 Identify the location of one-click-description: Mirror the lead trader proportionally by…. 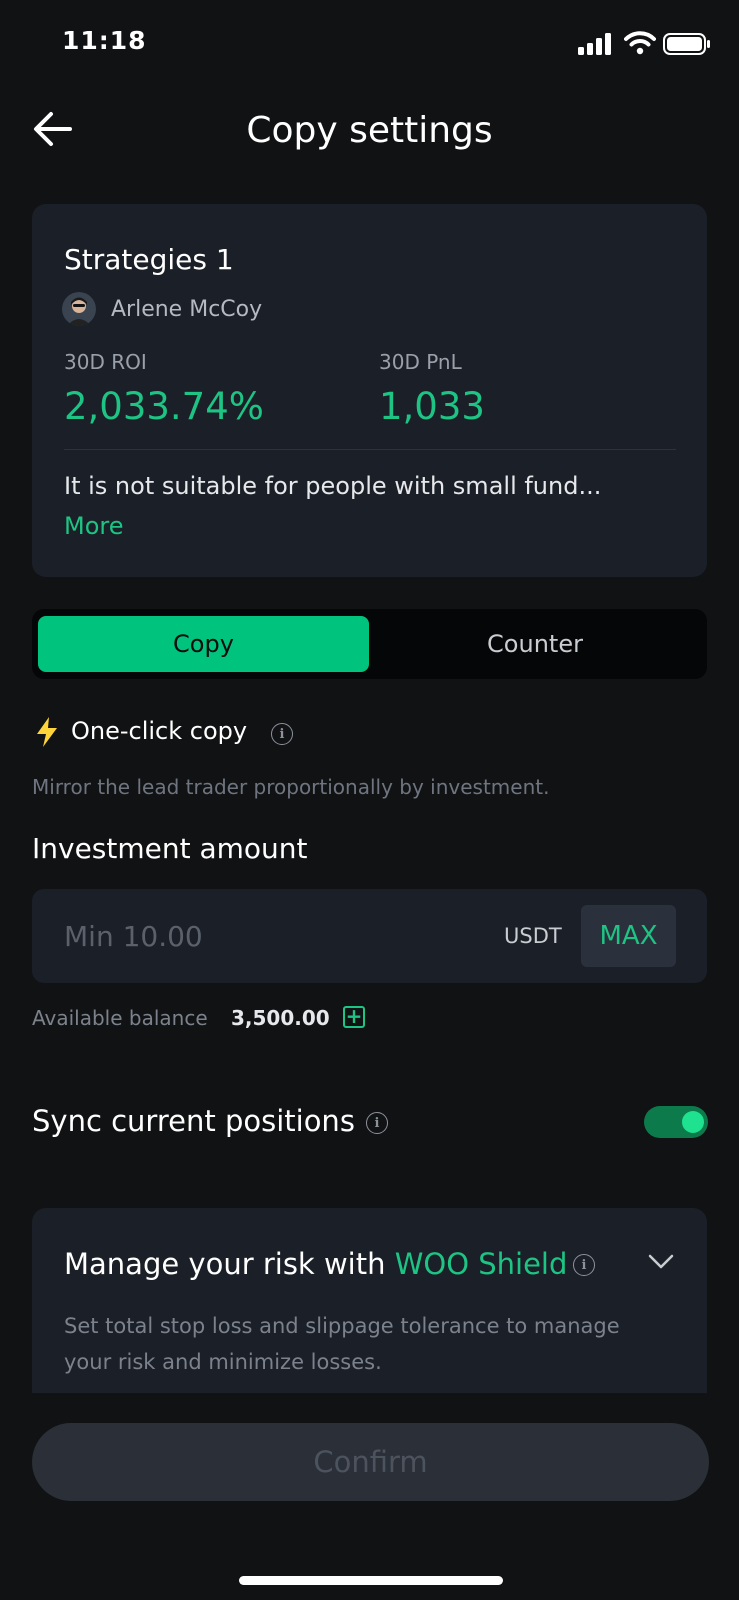
(291, 787).